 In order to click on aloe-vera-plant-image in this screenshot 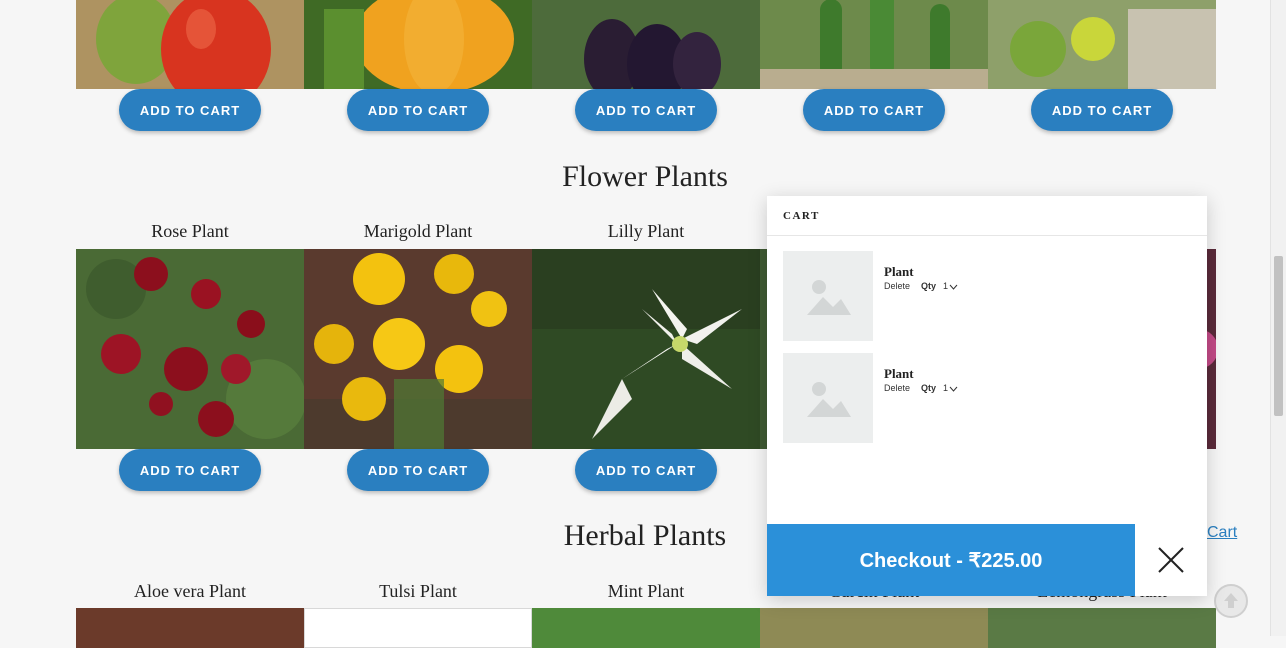, I will do `click(190, 628)`.